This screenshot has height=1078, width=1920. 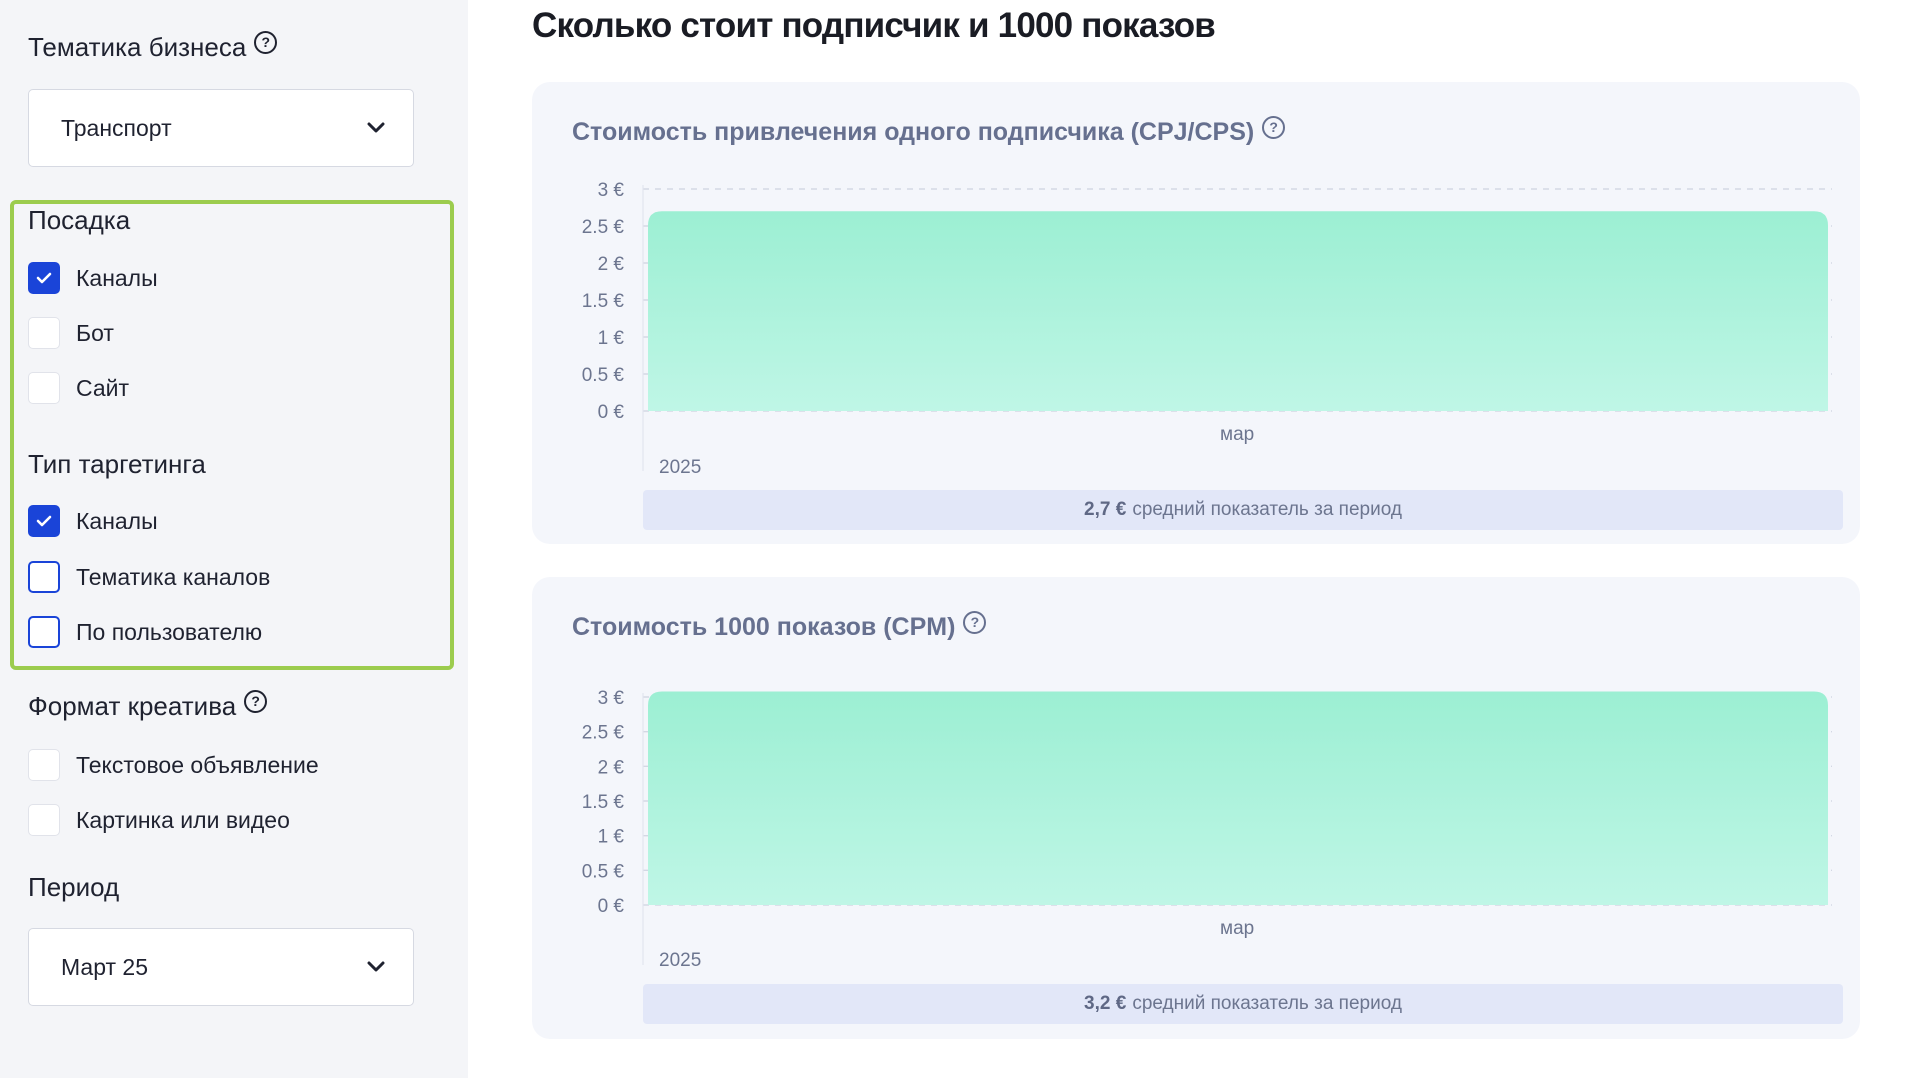 I want to click on landing-option-channels: Каналы, so click(x=93, y=278).